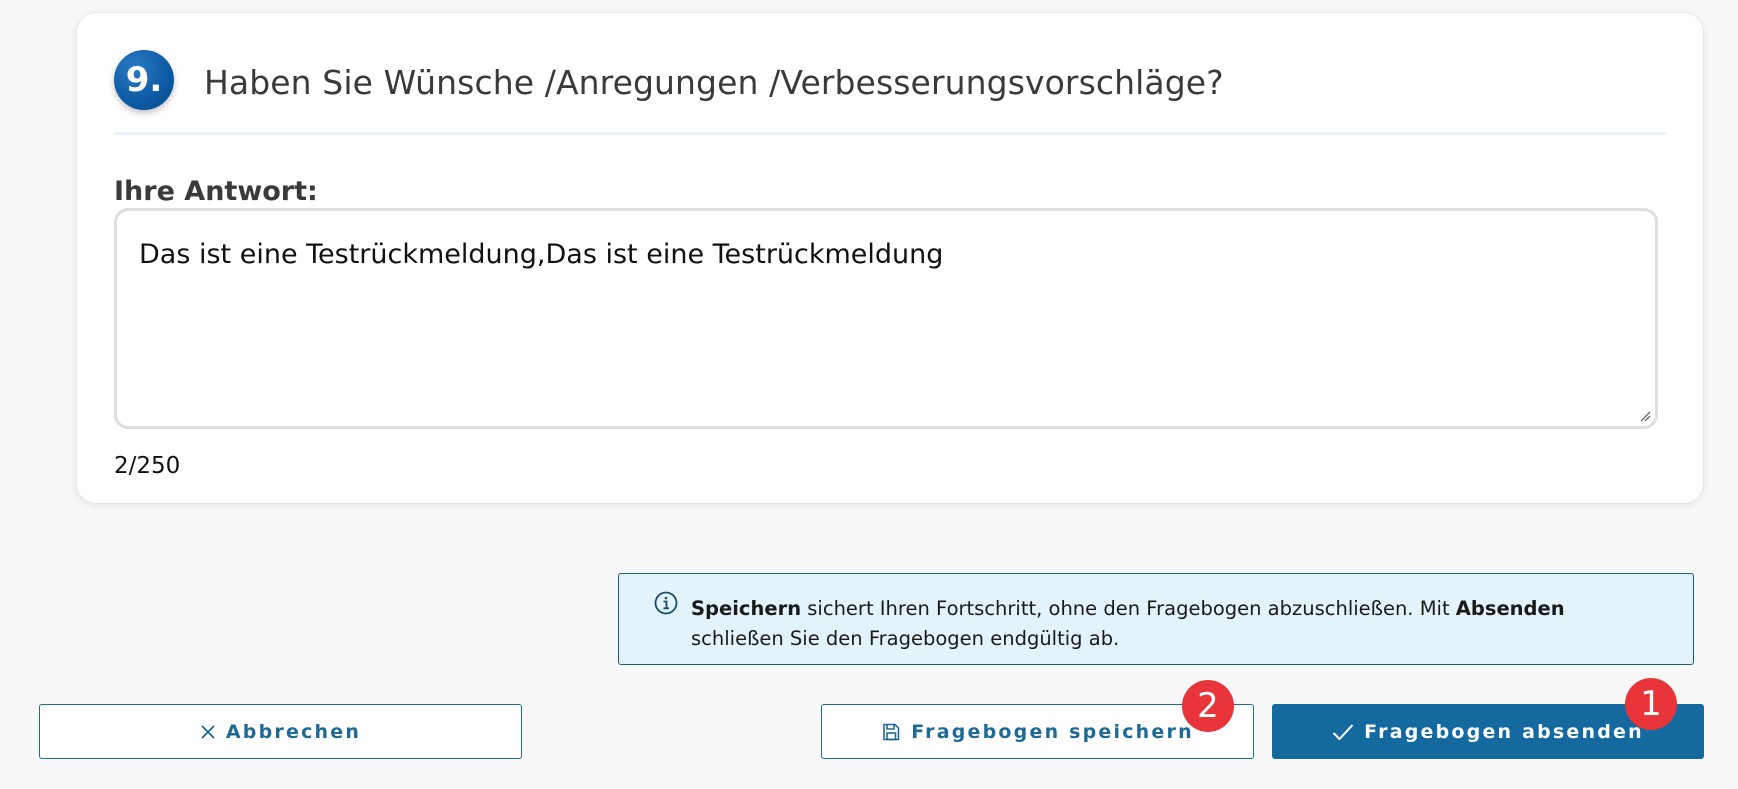 The height and width of the screenshot is (789, 1738). What do you see at coordinates (1343, 731) in the screenshot?
I see `checkmark-icon` at bounding box center [1343, 731].